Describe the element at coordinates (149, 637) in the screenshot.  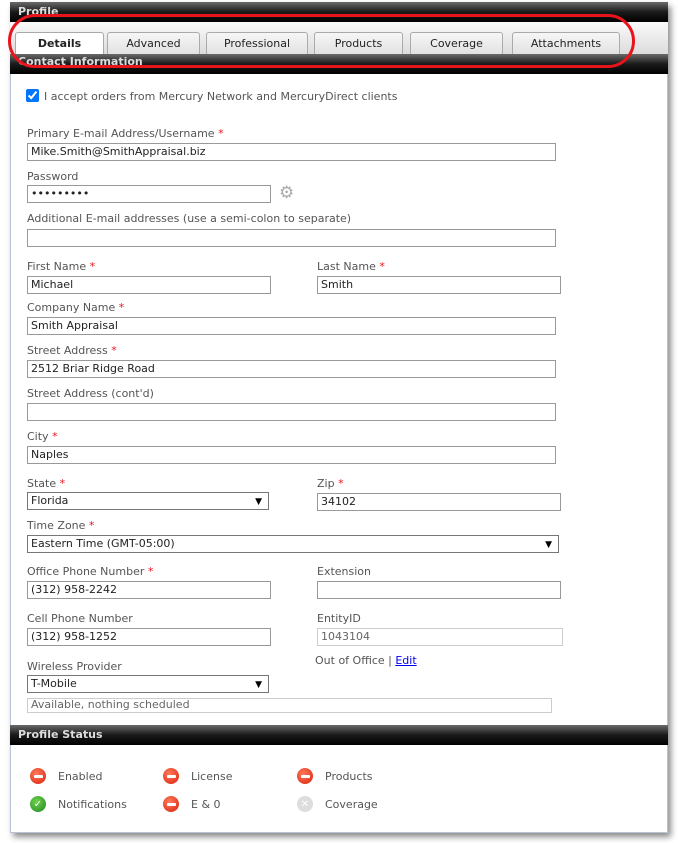
I see `cell-phone-input: (312) 958-1252` at that location.